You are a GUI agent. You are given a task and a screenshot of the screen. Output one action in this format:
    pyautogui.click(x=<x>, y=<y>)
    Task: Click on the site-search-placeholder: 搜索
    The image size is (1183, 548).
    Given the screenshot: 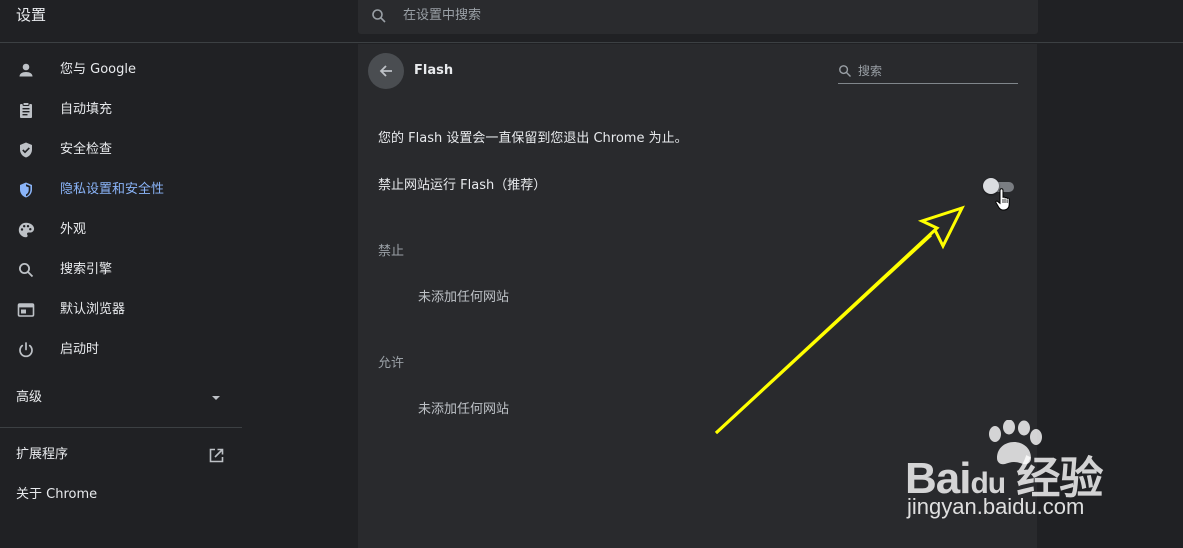 What is the action you would take?
    pyautogui.click(x=870, y=71)
    